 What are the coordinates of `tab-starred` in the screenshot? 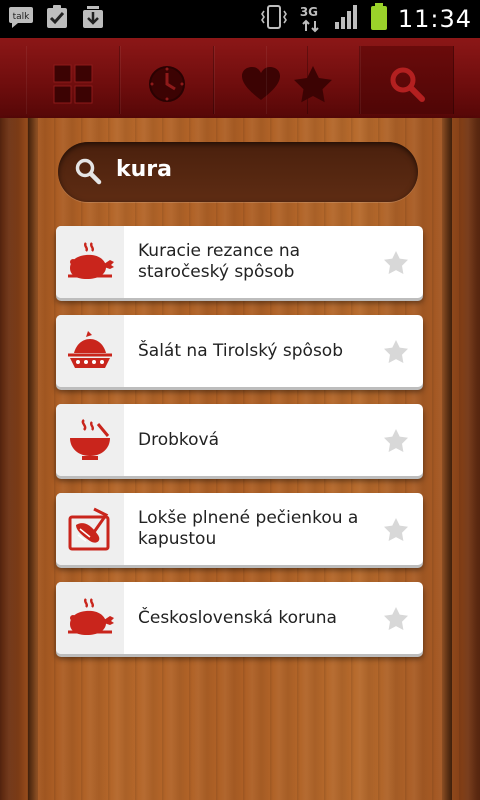 It's located at (313, 84).